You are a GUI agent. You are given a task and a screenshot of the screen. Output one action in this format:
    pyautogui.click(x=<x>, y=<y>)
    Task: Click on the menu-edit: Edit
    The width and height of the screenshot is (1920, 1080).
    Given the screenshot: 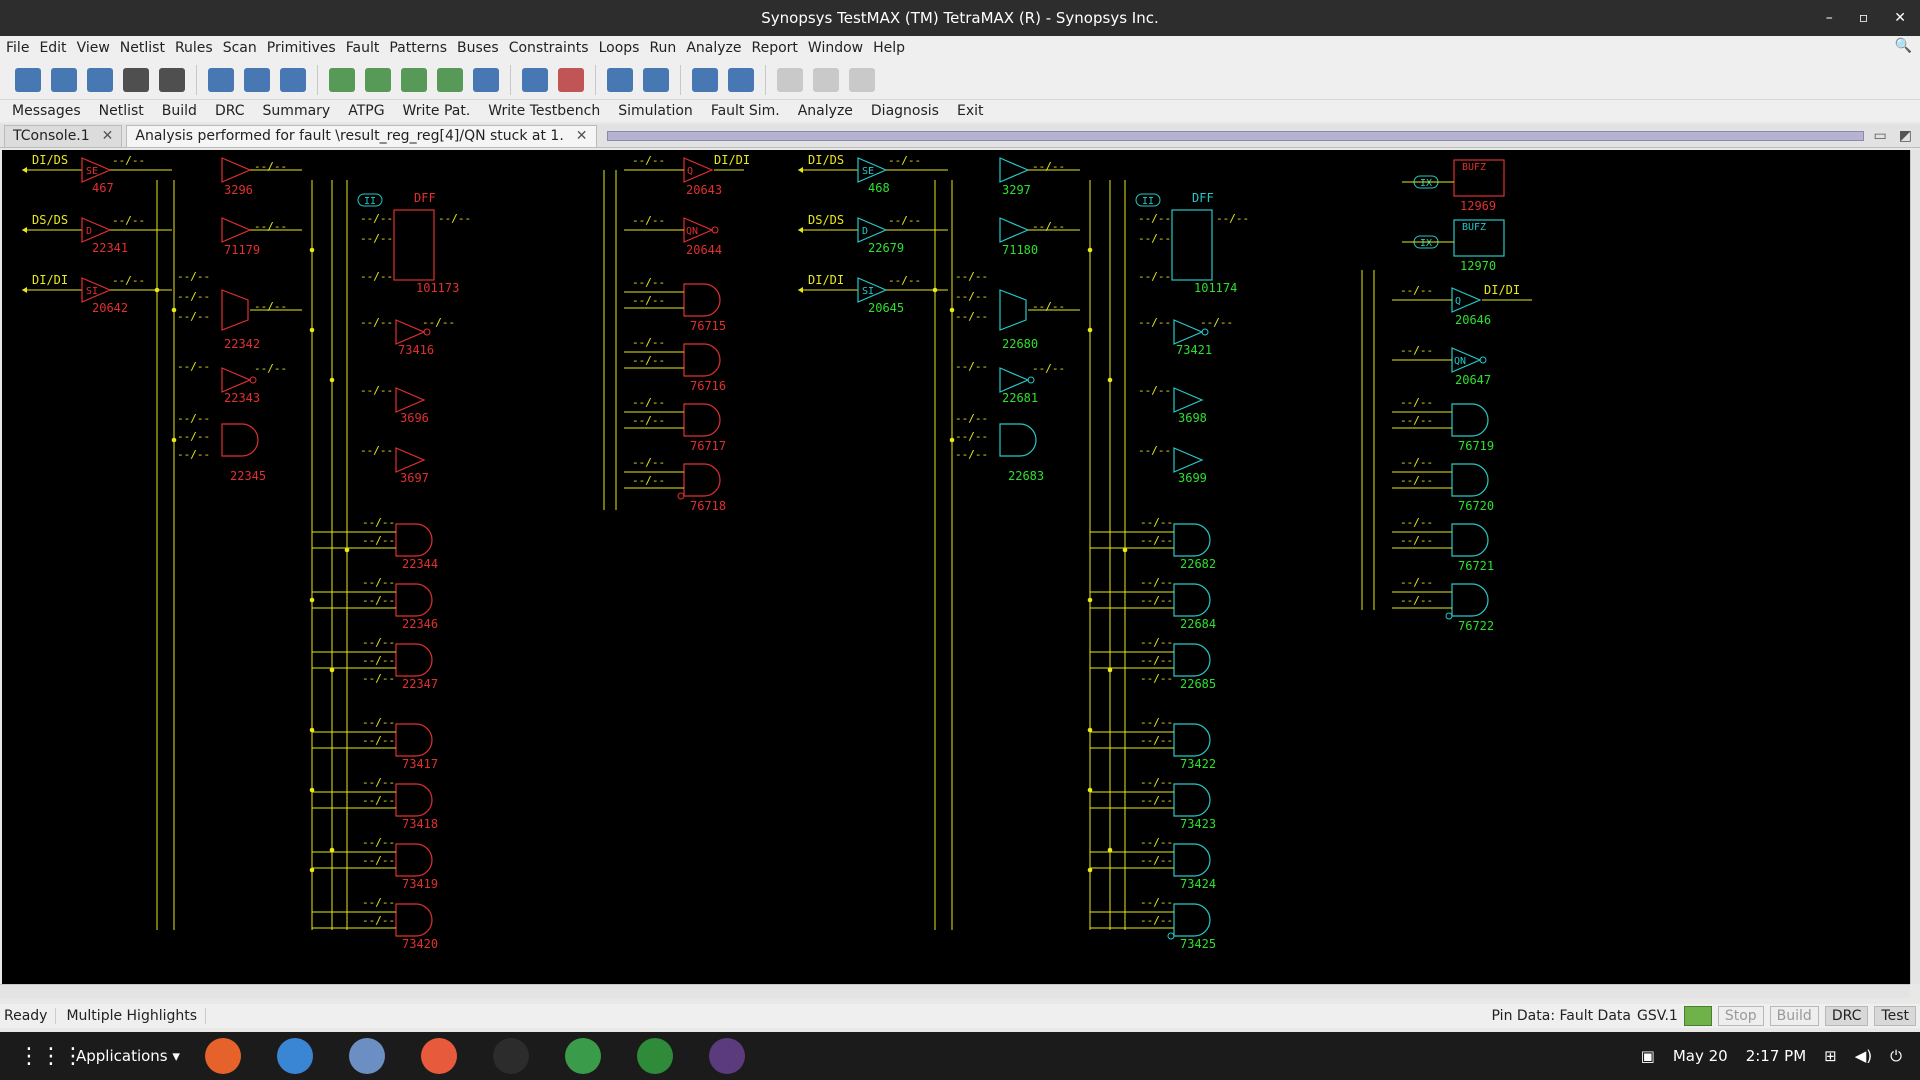 What is the action you would take?
    pyautogui.click(x=56, y=48)
    